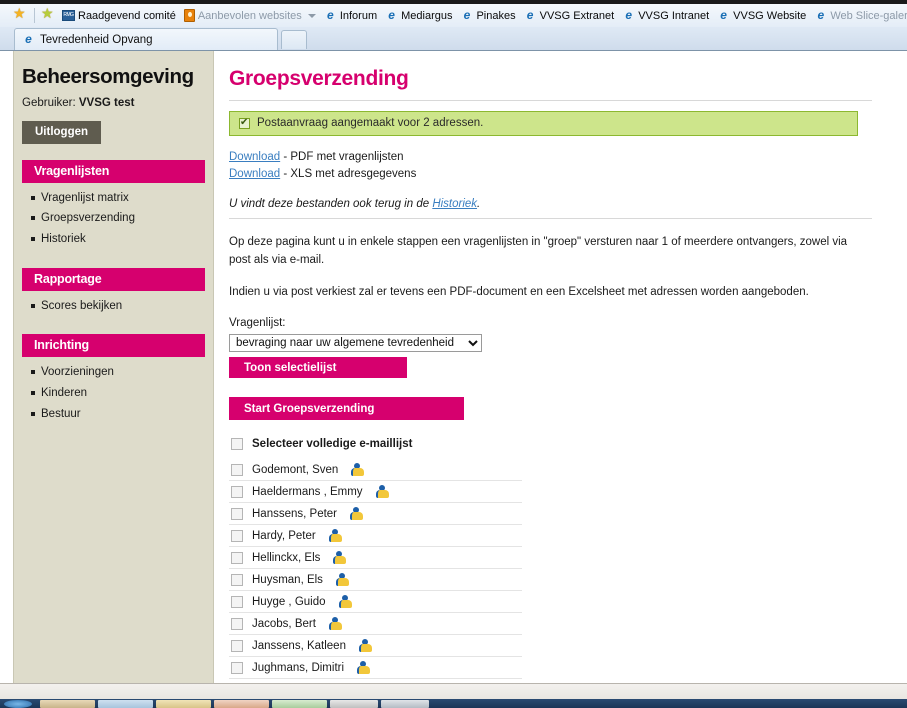 This screenshot has width=907, height=708. Describe the element at coordinates (453, 691) in the screenshot. I see `browser-status-bar` at that location.